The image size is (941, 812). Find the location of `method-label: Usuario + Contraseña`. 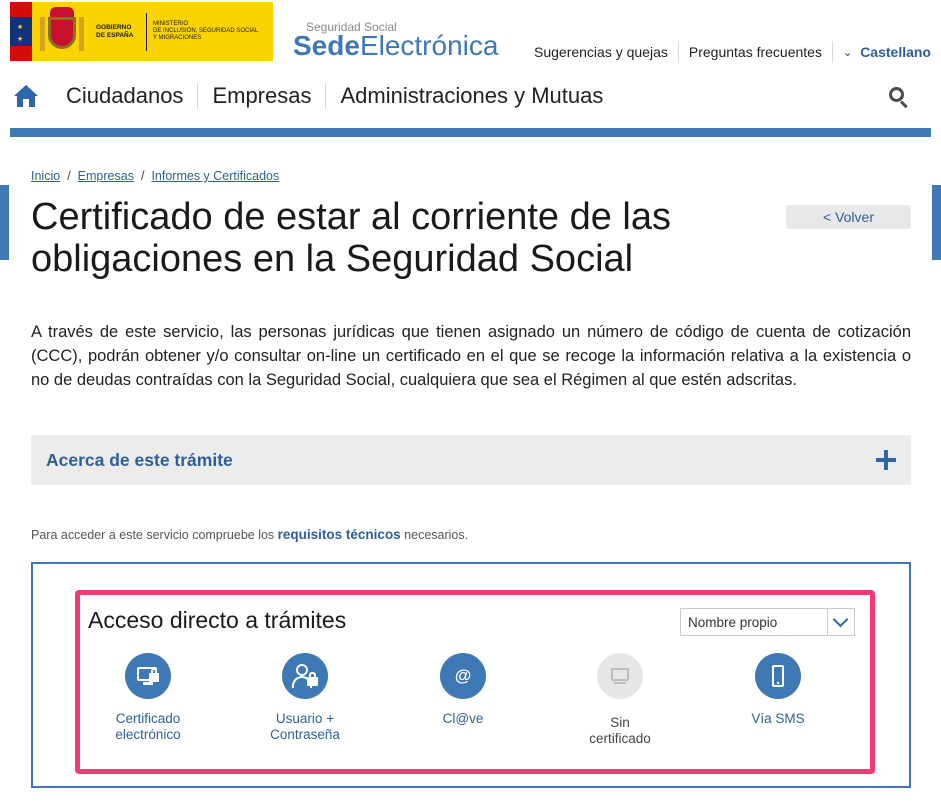

method-label: Usuario + Contraseña is located at coordinates (305, 726).